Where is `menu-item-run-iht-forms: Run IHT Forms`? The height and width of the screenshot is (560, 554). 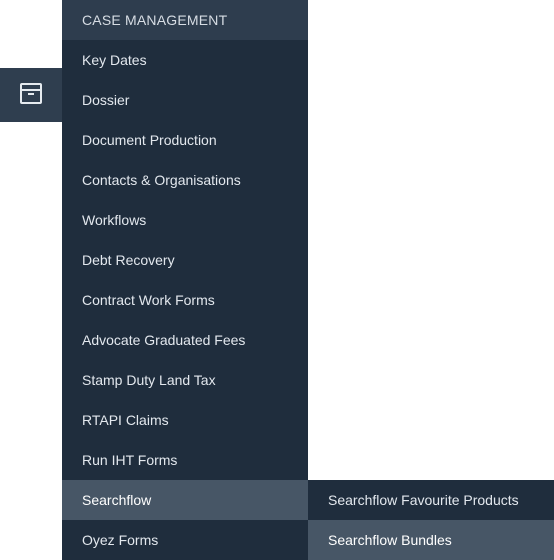 menu-item-run-iht-forms: Run IHT Forms is located at coordinates (185, 460).